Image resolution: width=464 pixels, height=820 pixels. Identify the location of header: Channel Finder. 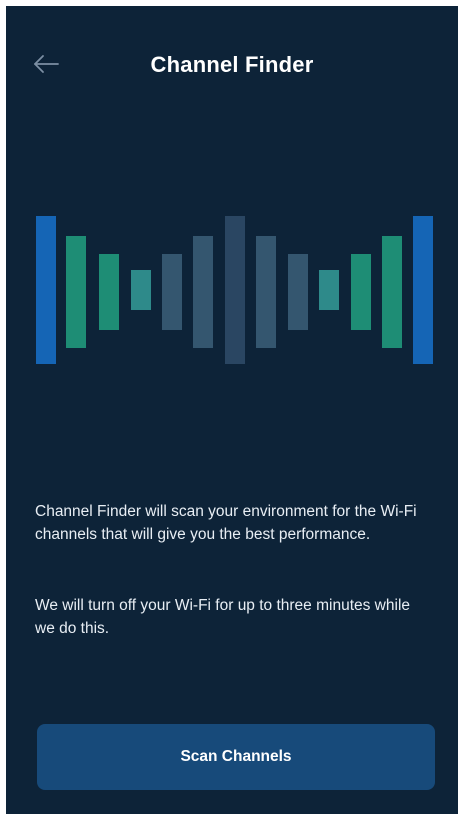
(232, 66).